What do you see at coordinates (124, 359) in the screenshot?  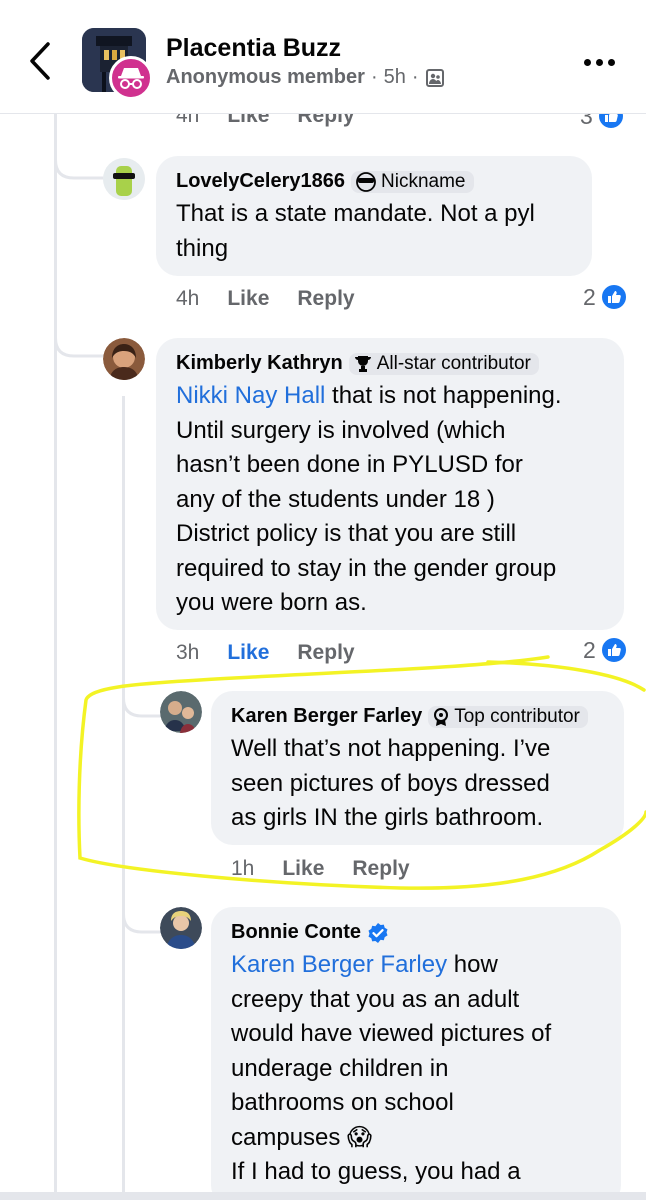 I see `avatar-kimberly` at bounding box center [124, 359].